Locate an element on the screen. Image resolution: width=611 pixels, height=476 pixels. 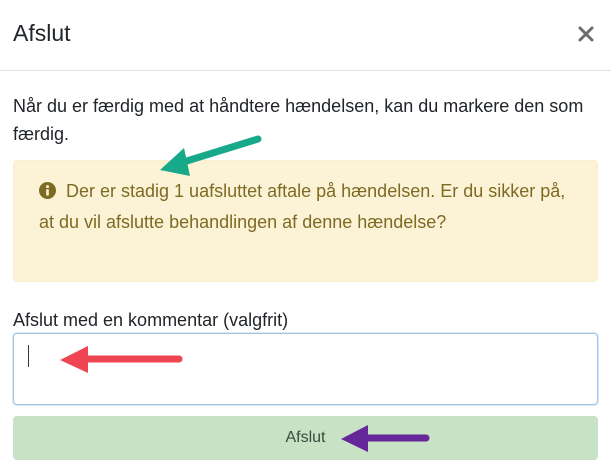
info-circle-icon is located at coordinates (47, 193).